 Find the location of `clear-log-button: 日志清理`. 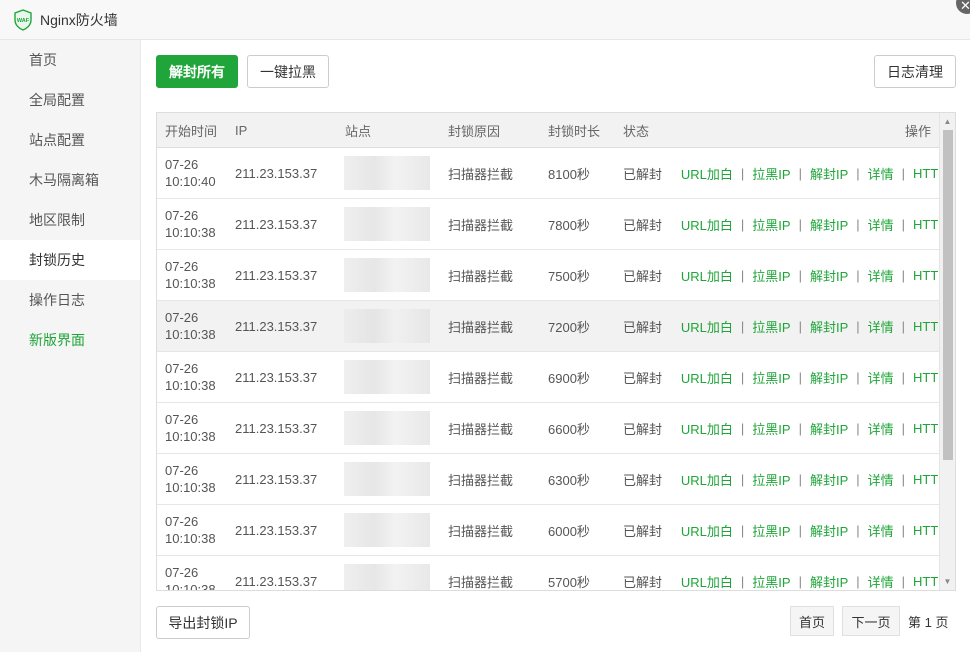

clear-log-button: 日志清理 is located at coordinates (915, 71).